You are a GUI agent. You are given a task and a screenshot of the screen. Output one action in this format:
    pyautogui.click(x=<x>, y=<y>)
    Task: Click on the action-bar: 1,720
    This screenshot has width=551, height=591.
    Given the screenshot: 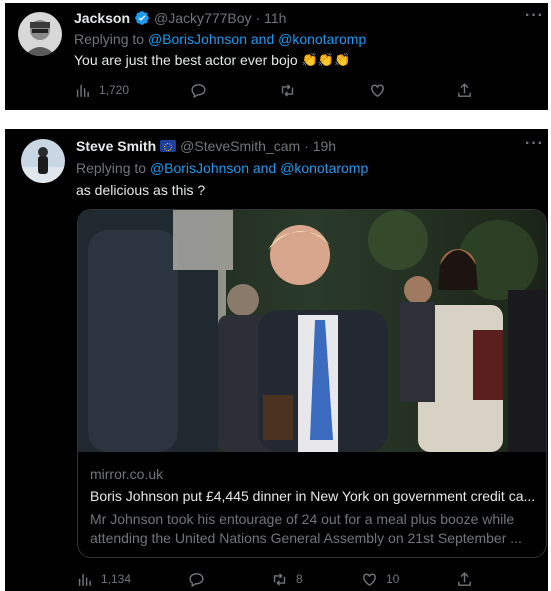 What is the action you would take?
    pyautogui.click(x=304, y=90)
    